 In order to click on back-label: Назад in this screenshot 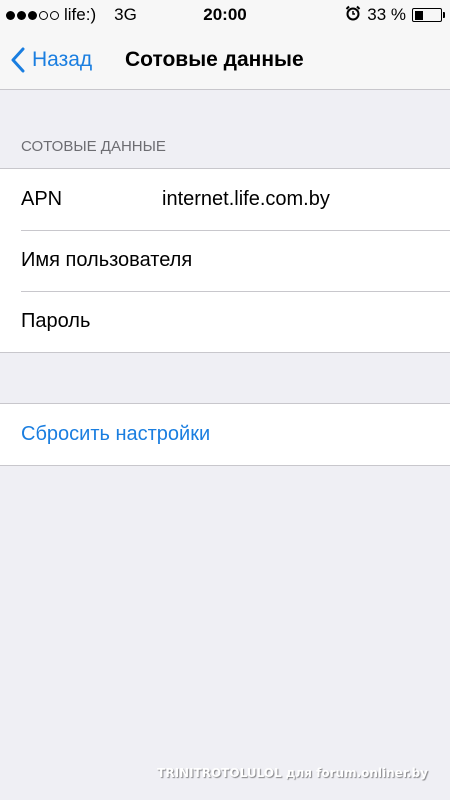, I will do `click(62, 59)`.